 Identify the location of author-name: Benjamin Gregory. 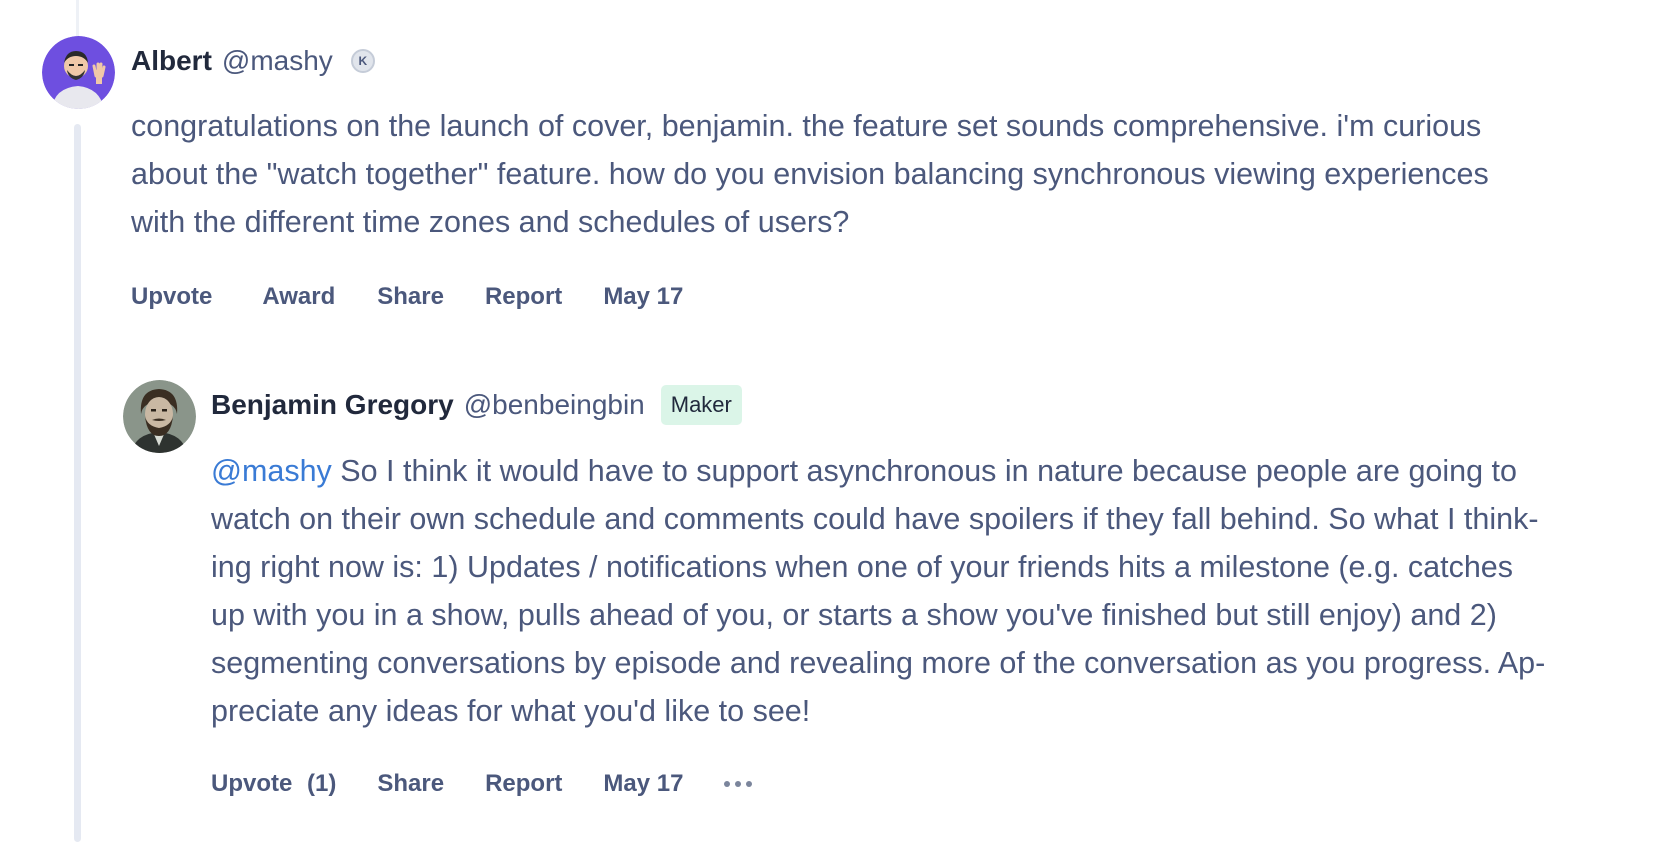
(332, 405).